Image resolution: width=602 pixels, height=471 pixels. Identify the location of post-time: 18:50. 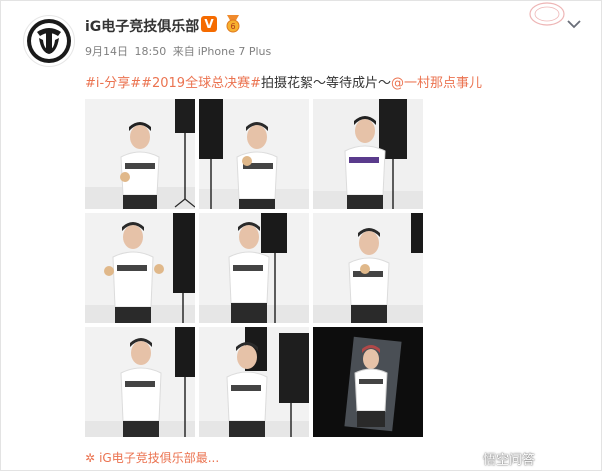
(151, 51).